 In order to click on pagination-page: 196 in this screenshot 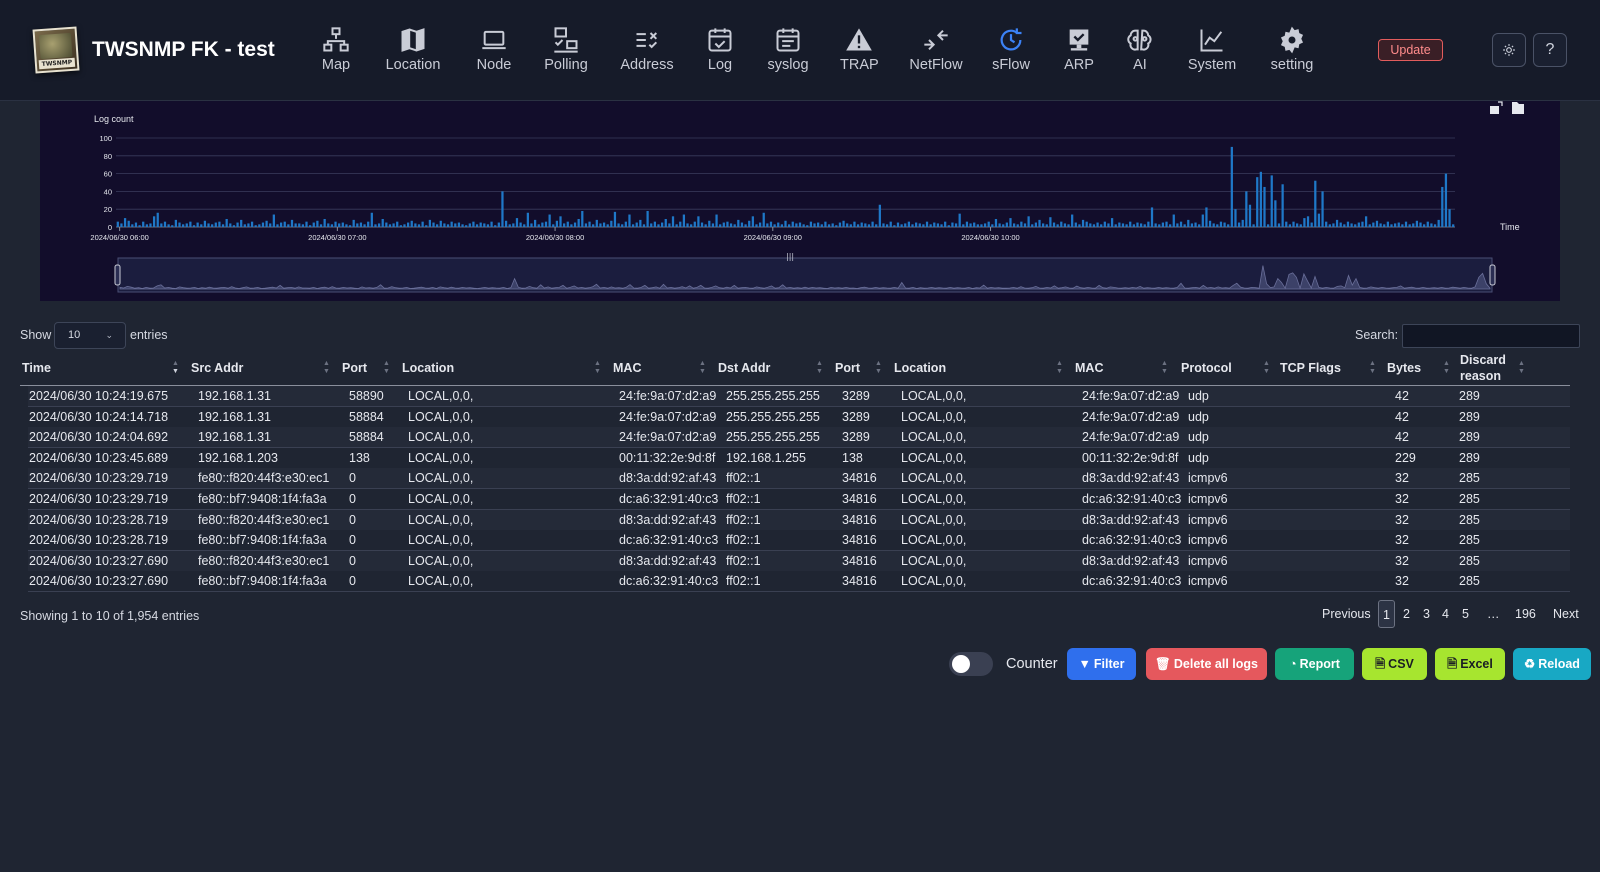, I will do `click(1525, 614)`.